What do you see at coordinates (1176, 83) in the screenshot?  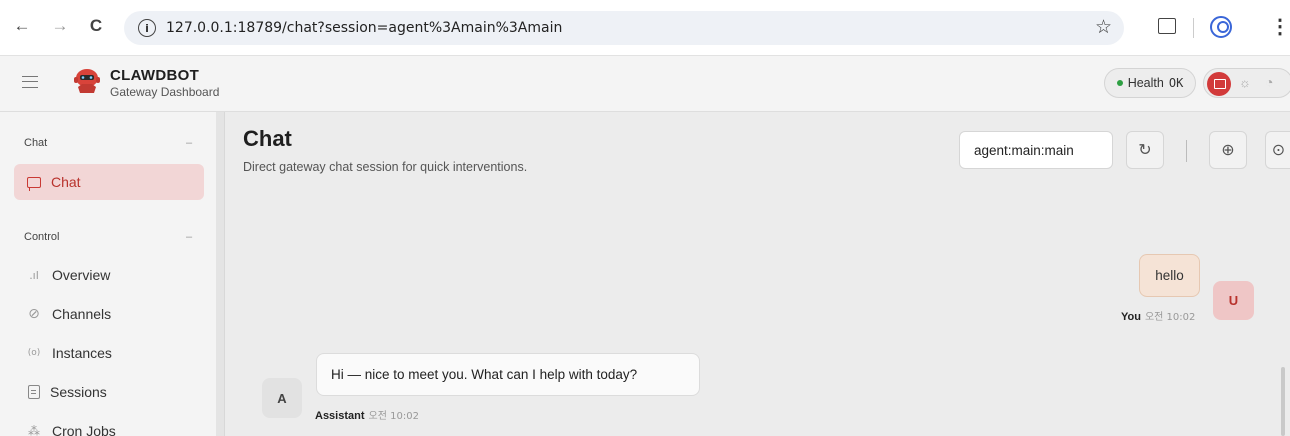 I see `health-value: OK` at bounding box center [1176, 83].